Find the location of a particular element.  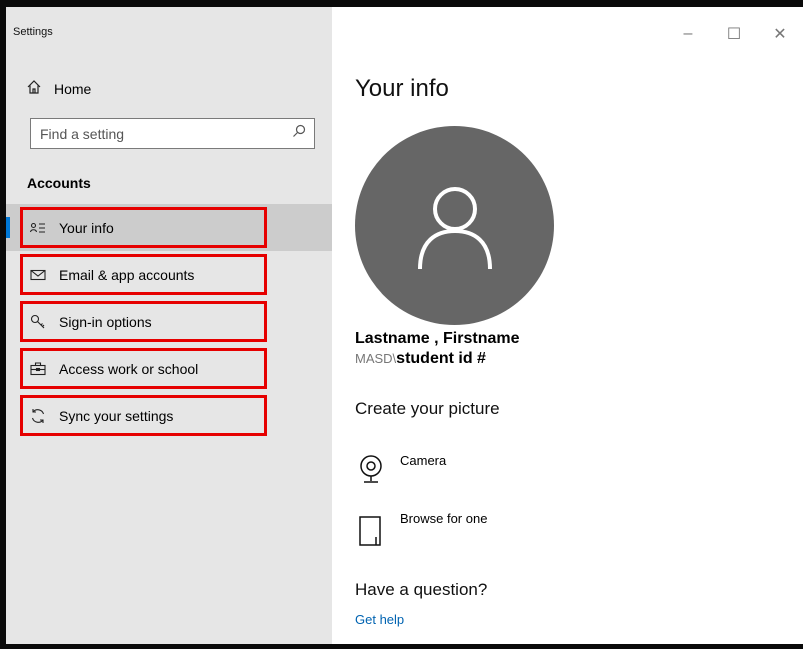

sidebar-item-label: Sync your settings is located at coordinates (116, 415).